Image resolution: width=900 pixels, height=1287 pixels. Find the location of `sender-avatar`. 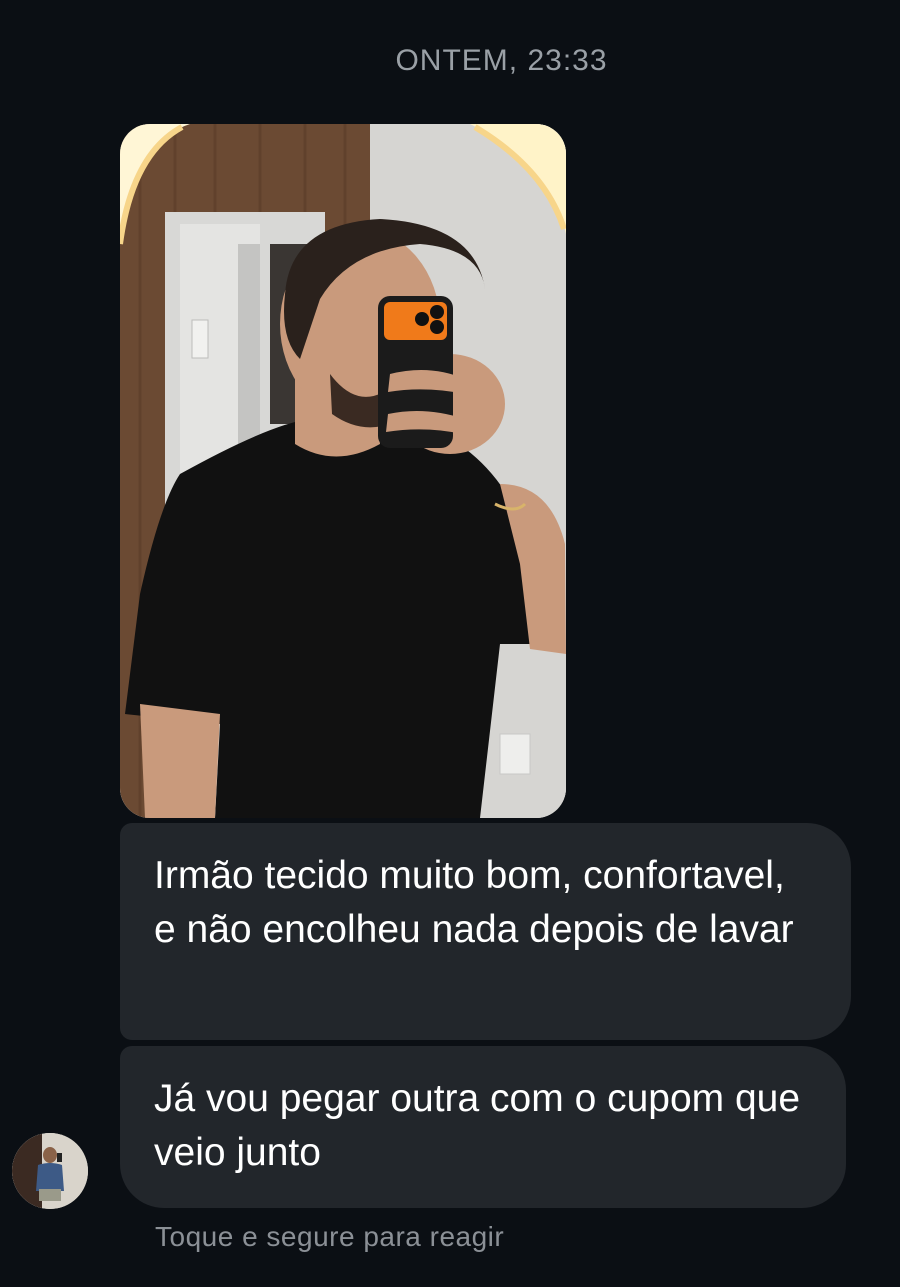

sender-avatar is located at coordinates (50, 1171).